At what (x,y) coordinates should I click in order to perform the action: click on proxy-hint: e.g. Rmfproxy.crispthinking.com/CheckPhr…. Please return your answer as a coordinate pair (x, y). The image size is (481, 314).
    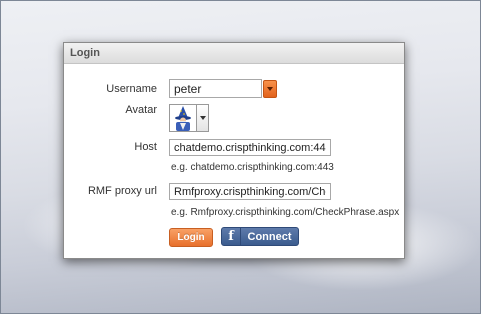
    Looking at the image, I should click on (285, 212).